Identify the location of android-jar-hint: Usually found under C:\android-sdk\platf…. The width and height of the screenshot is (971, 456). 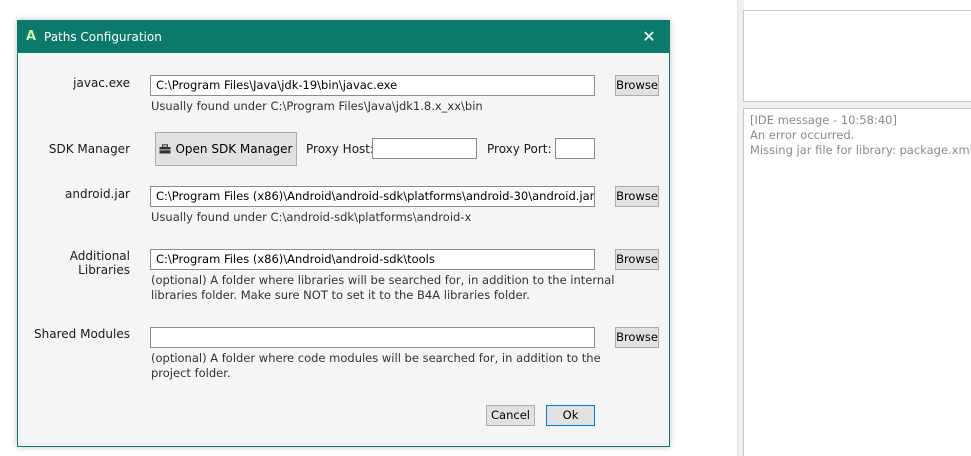
(311, 217).